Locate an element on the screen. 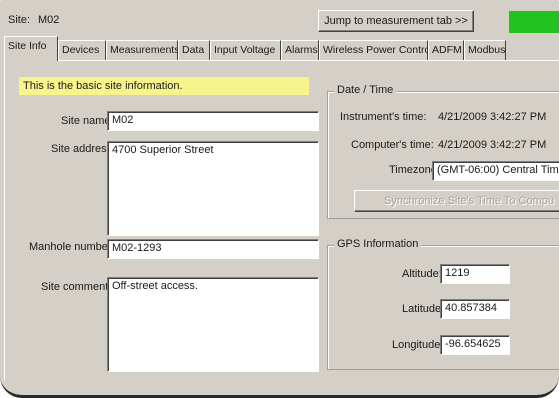 This screenshot has height=398, width=559. timezone-select: (GMT-06:00) Central Time (US & is located at coordinates (495, 171).